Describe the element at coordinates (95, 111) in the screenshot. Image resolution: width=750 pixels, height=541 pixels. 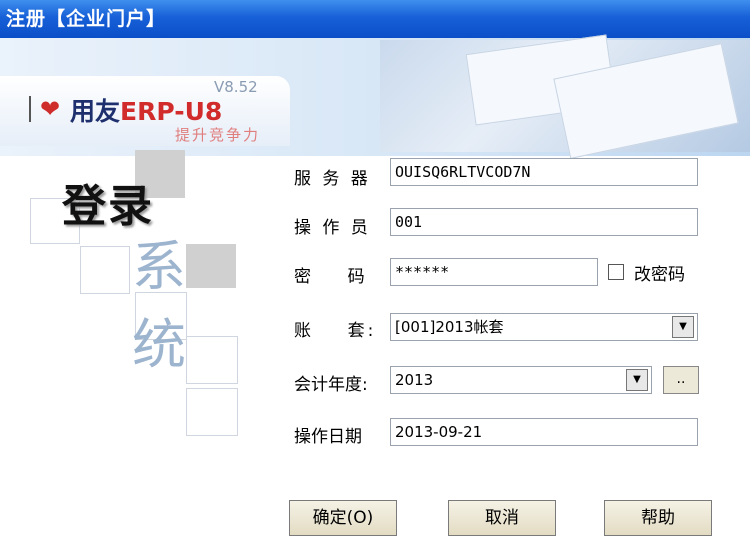
I see `brand-cn: 用友` at that location.